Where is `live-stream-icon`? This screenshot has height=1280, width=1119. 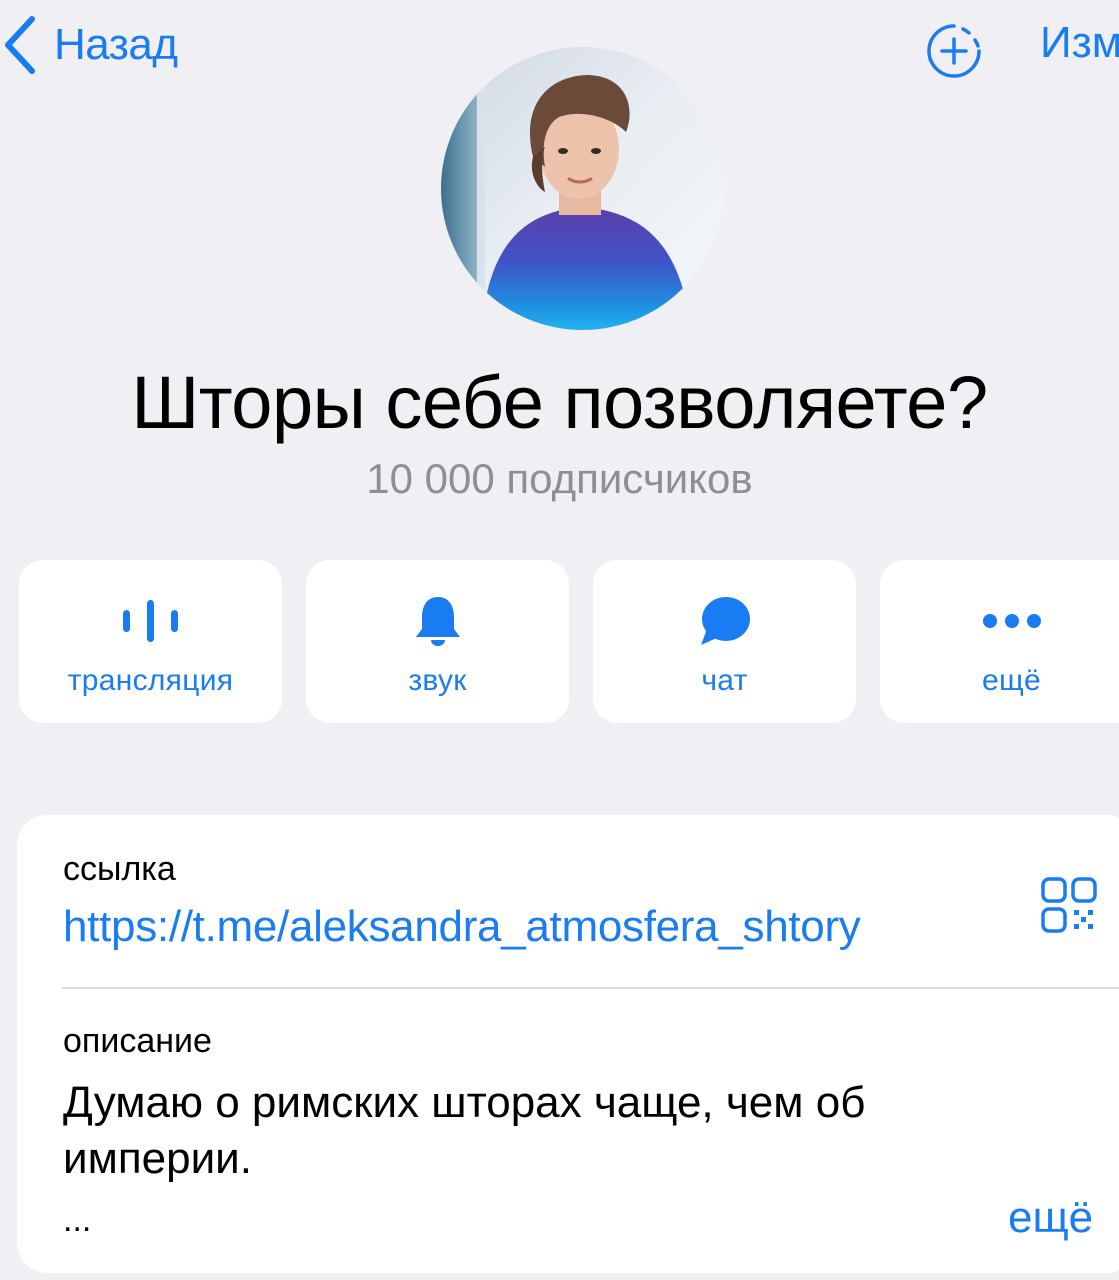 live-stream-icon is located at coordinates (150, 621).